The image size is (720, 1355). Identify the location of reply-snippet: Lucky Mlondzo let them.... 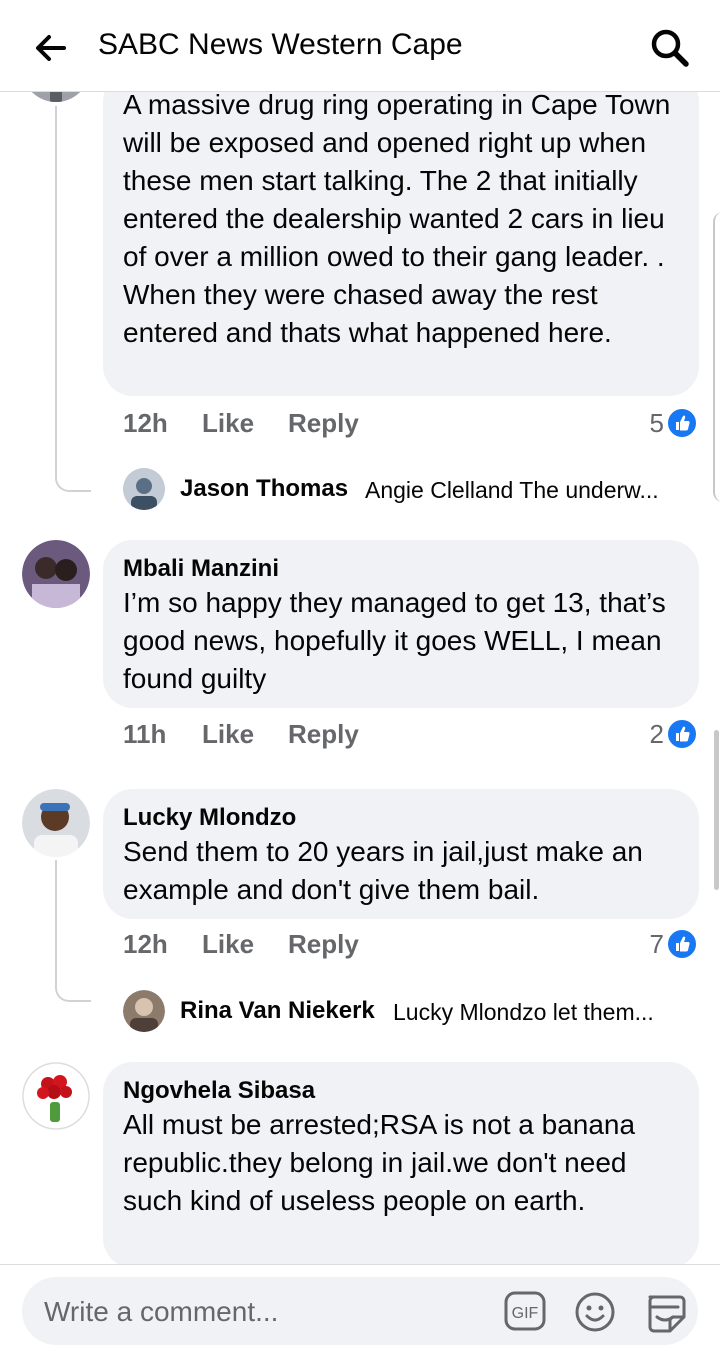
(523, 1012).